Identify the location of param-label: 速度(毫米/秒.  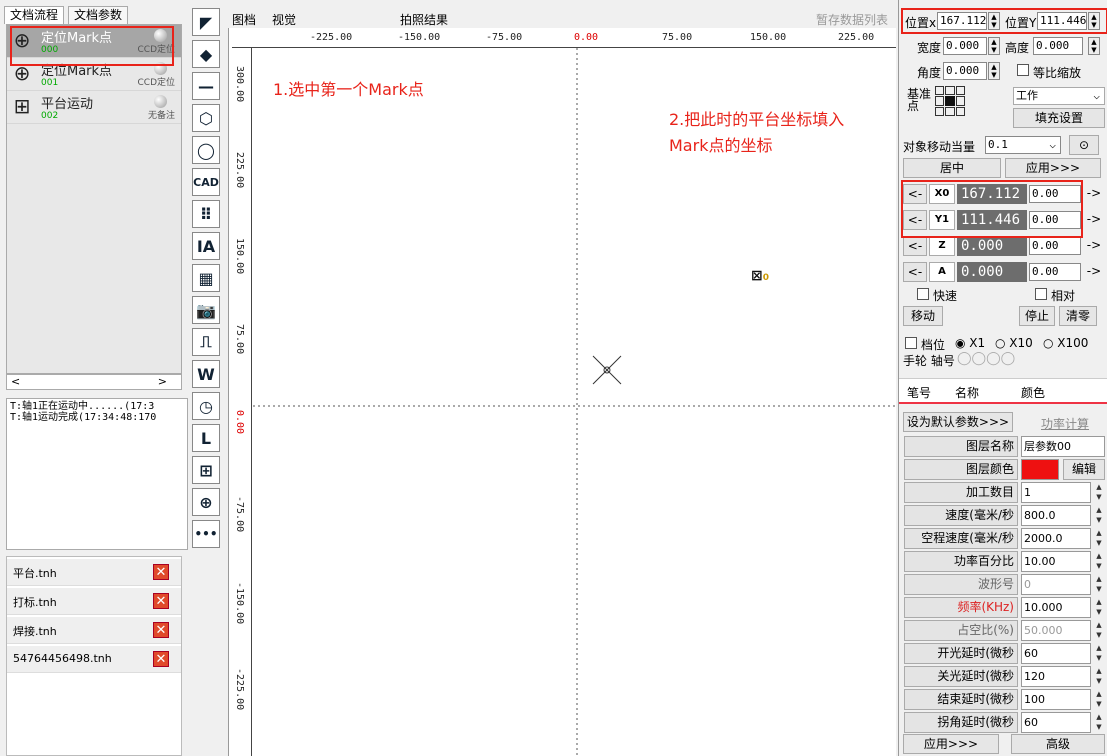
(961, 515).